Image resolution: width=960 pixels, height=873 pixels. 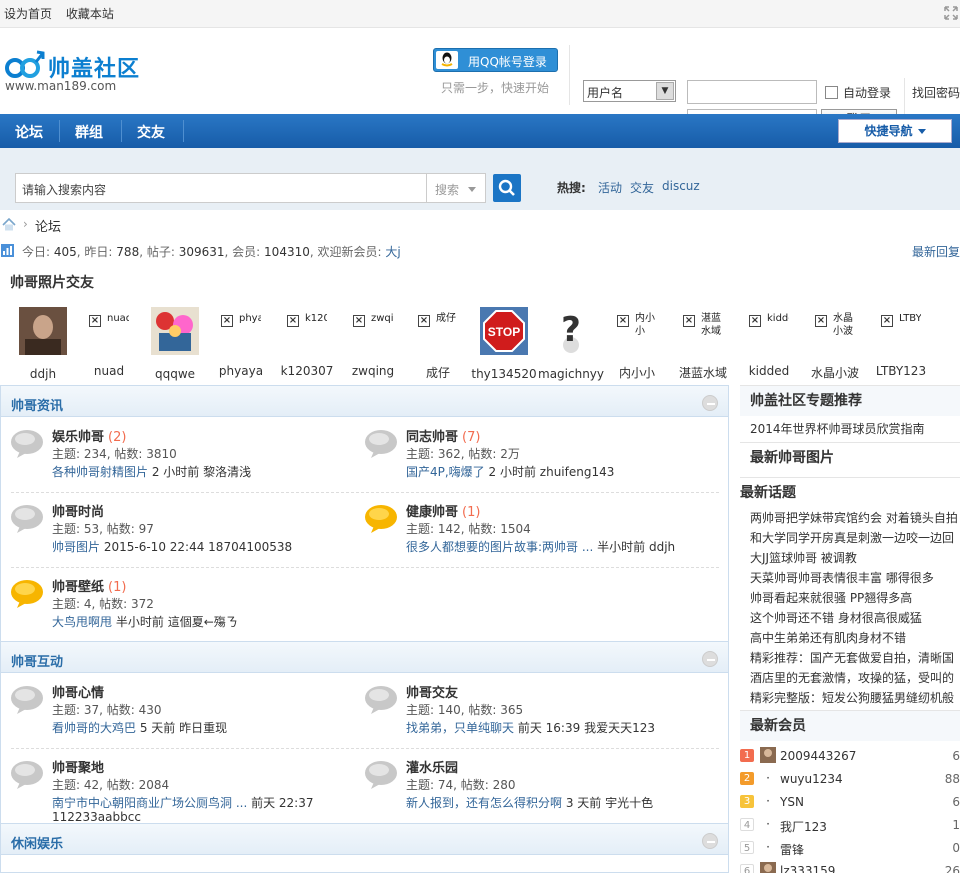 I want to click on topic-item: 帅哥看起来就很骚 PP翘得多高, so click(x=854, y=598).